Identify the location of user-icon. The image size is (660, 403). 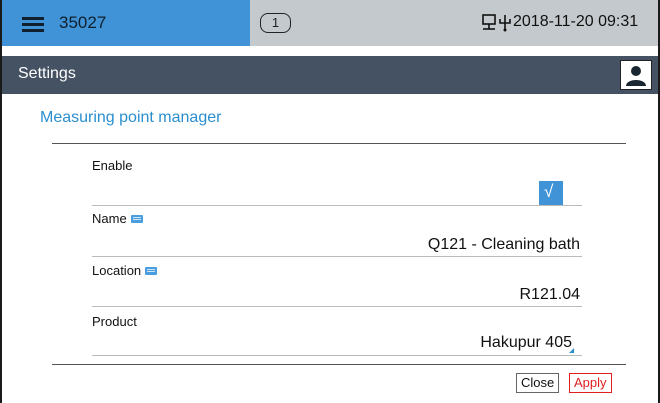
(636, 76).